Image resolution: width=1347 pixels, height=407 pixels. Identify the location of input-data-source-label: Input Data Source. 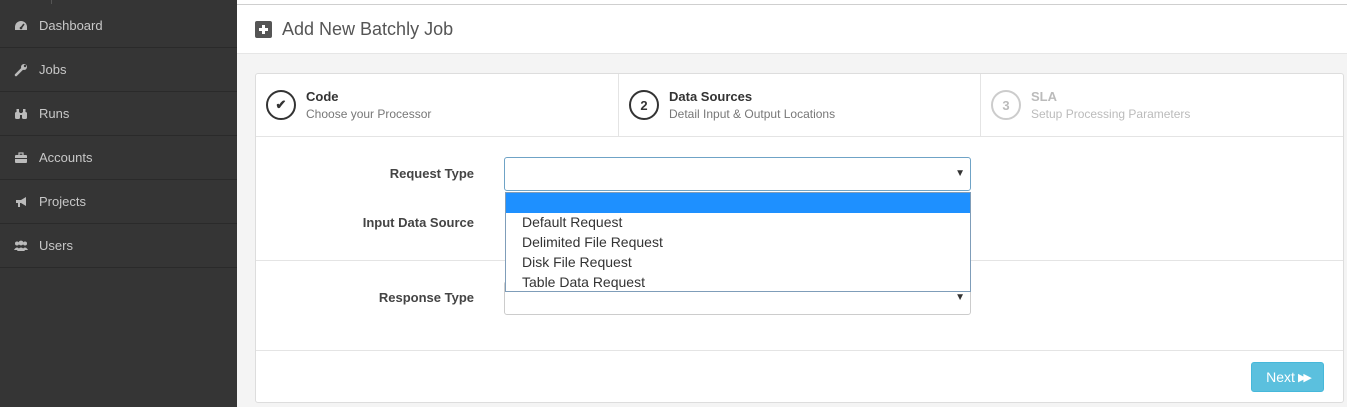
(418, 222).